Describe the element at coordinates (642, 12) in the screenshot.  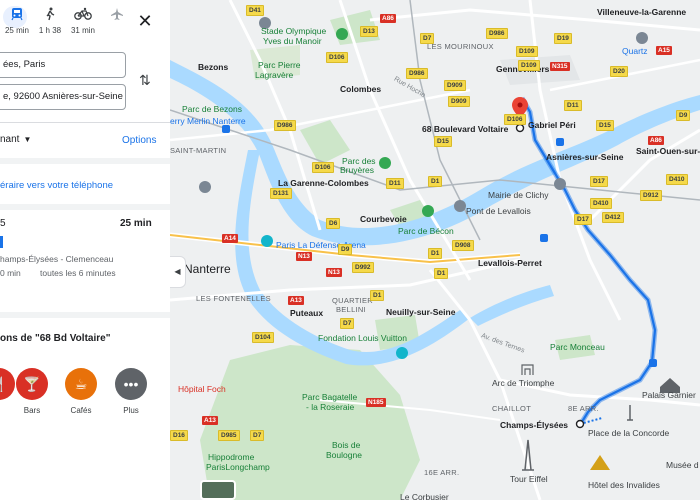
I see `label-villeneuve: Villeneuve-la-Garenne` at that location.